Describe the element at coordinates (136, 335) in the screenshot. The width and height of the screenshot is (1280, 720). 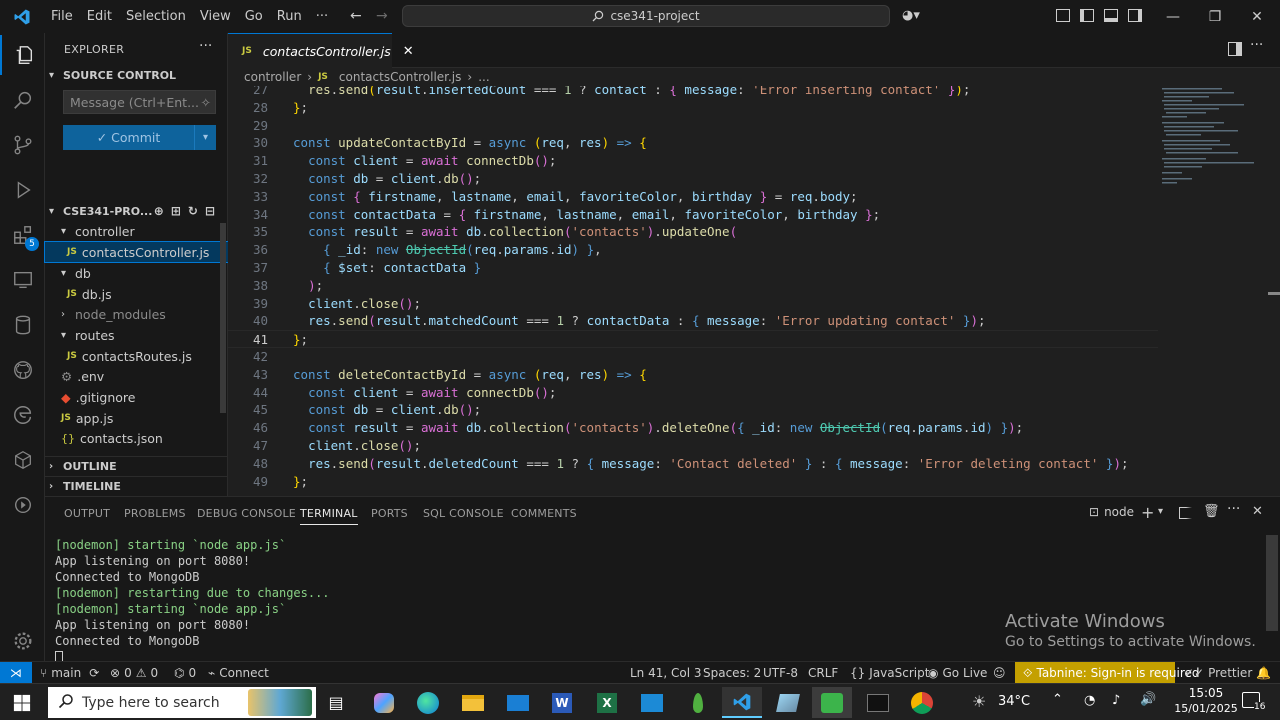
I see `tree-item-routes: ▾ routes` at that location.